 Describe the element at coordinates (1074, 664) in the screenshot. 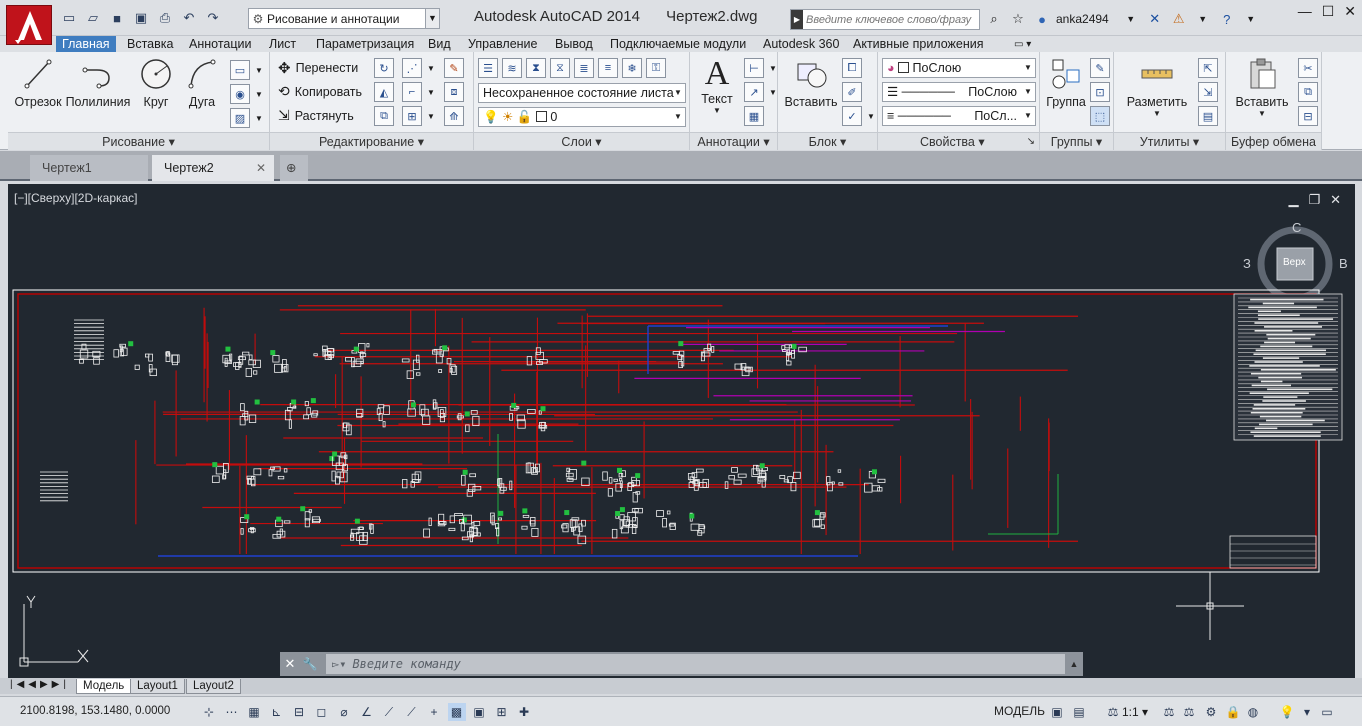

I see `history-up-icon: ▲` at that location.